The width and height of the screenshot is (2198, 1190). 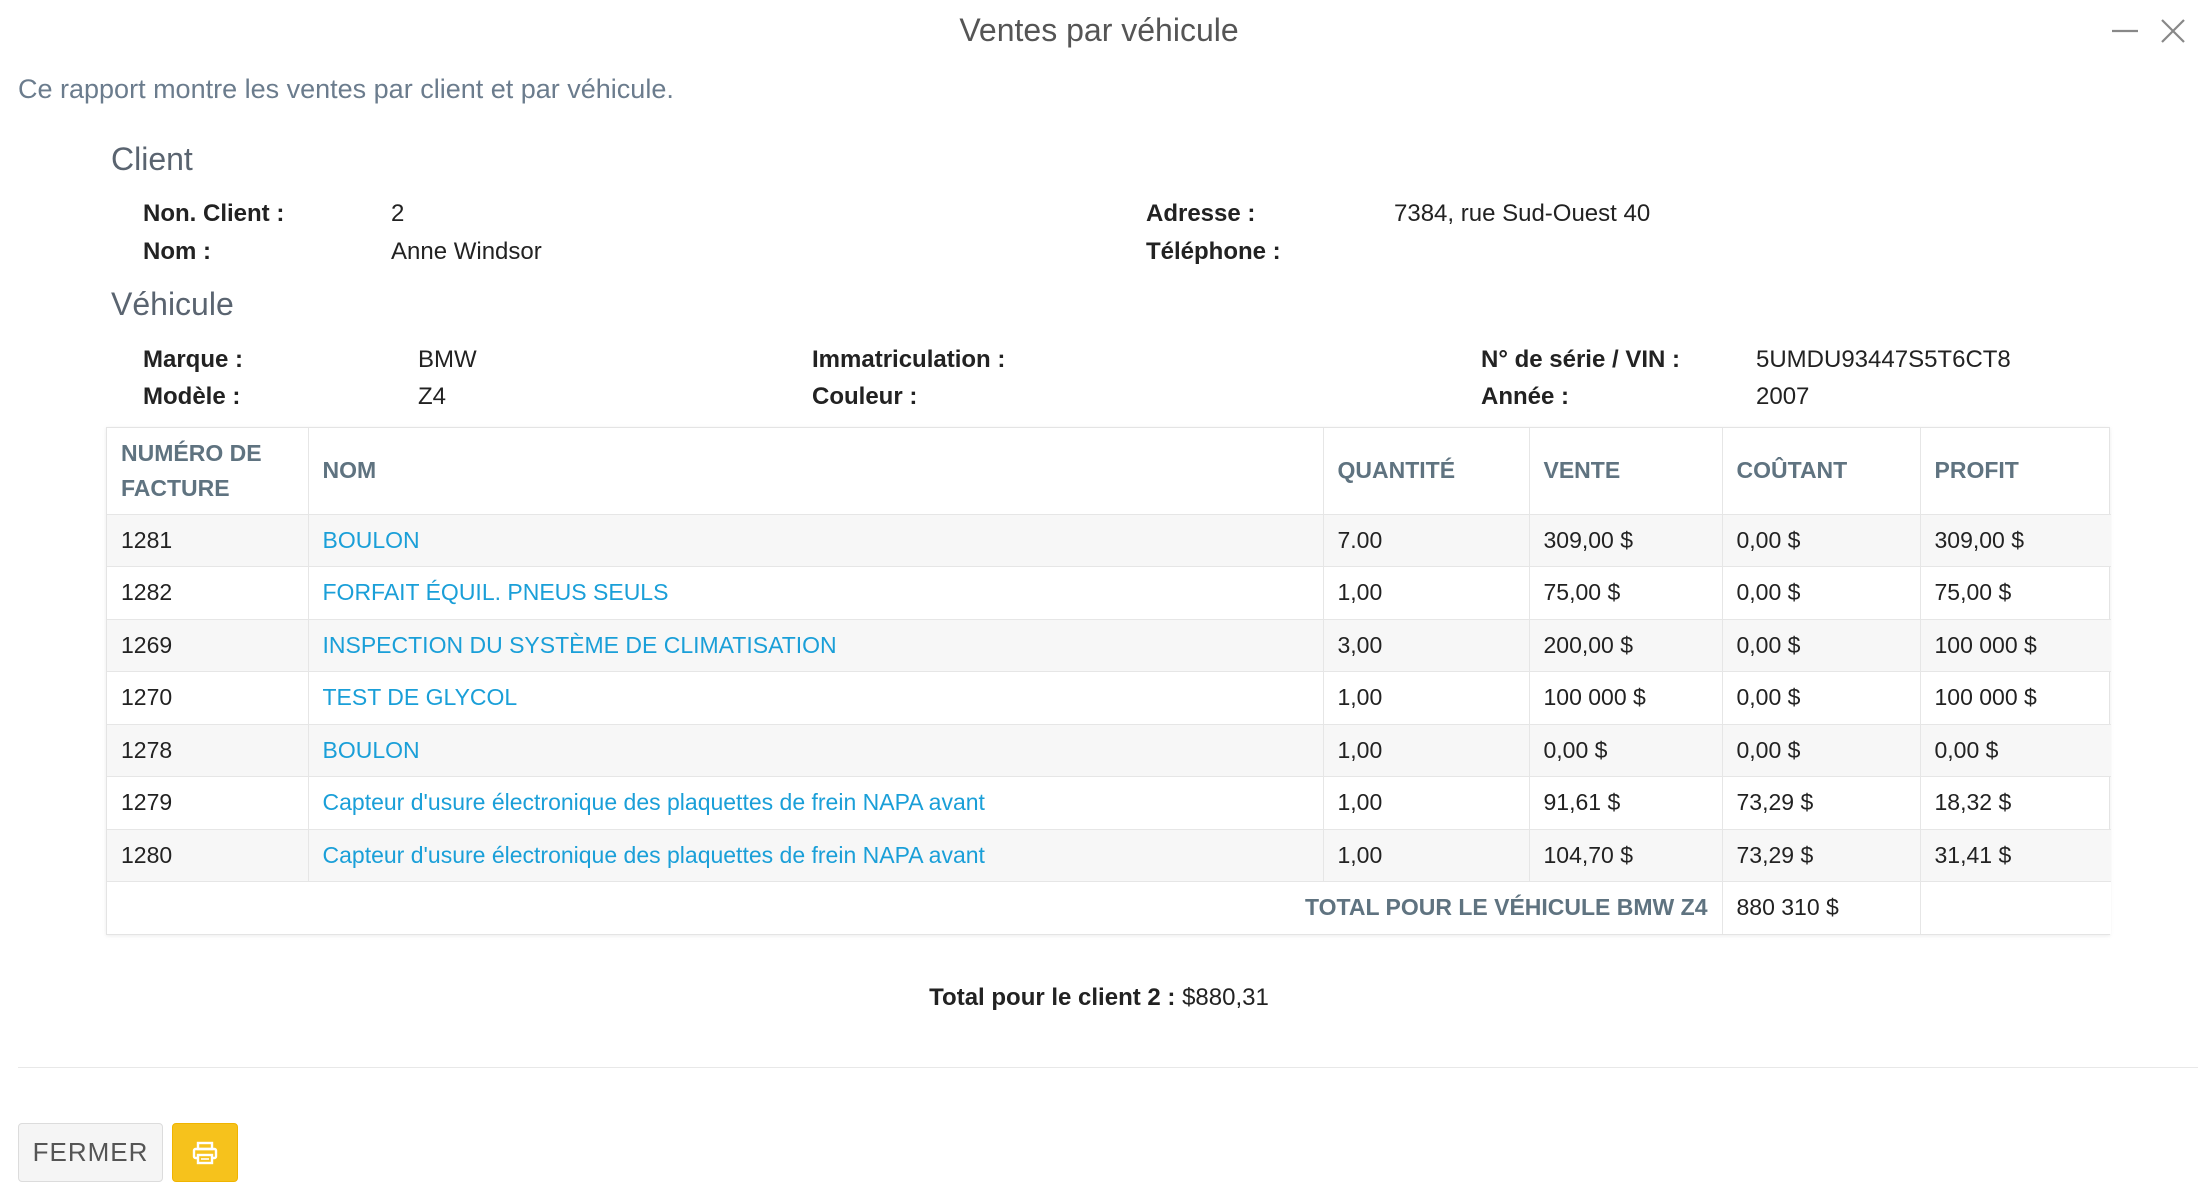 What do you see at coordinates (208, 645) in the screenshot?
I see `invoice-cell: 1269` at bounding box center [208, 645].